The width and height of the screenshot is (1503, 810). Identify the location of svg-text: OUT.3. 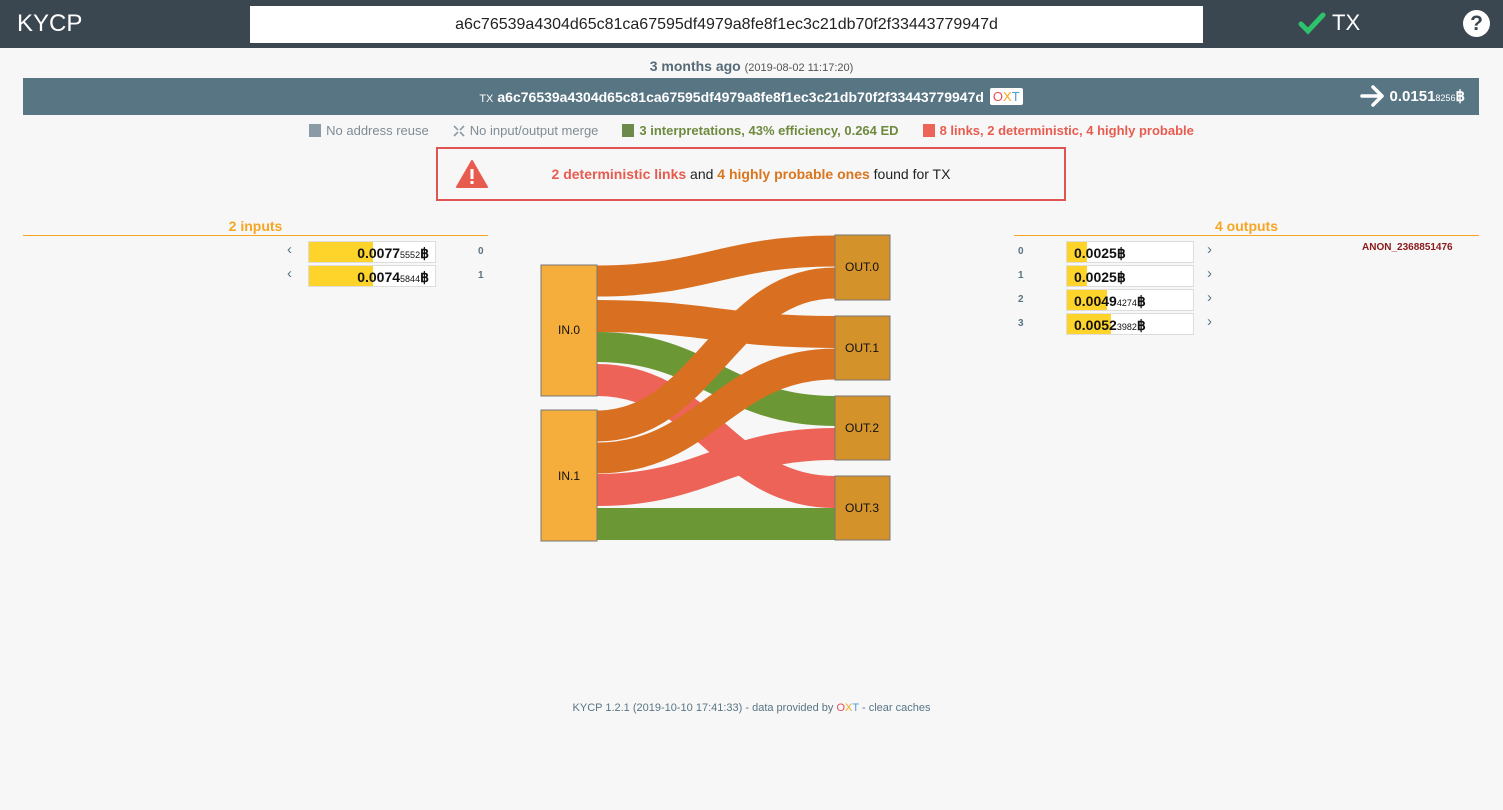
(862, 508).